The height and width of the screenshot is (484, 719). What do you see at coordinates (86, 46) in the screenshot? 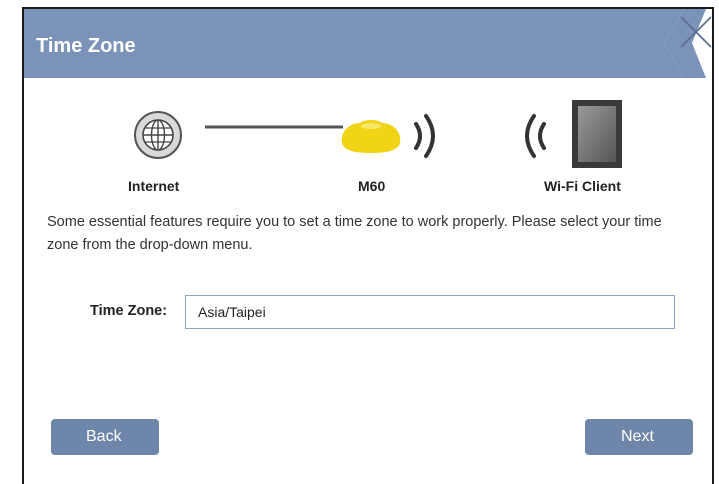
I see `page-title: Time Zone` at bounding box center [86, 46].